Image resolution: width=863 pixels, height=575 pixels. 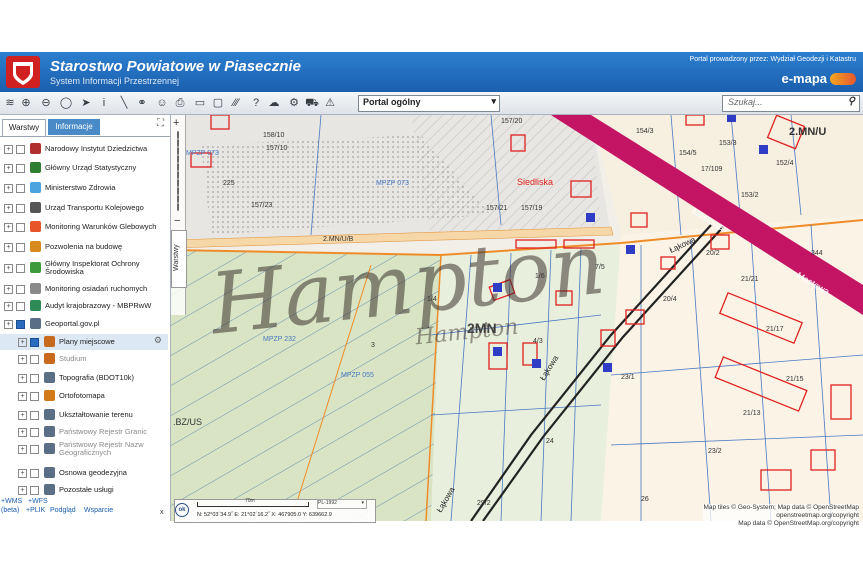 What do you see at coordinates (177, 221) in the screenshot?
I see `zoom-out-button-icon: −` at bounding box center [177, 221].